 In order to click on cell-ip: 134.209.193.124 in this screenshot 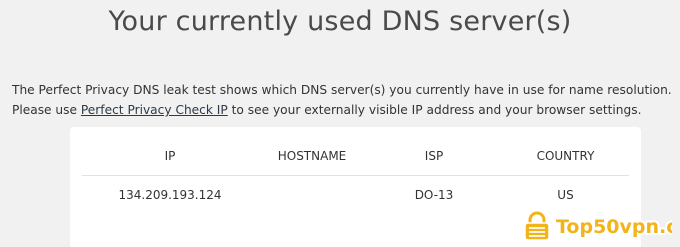, I will do `click(170, 195)`.